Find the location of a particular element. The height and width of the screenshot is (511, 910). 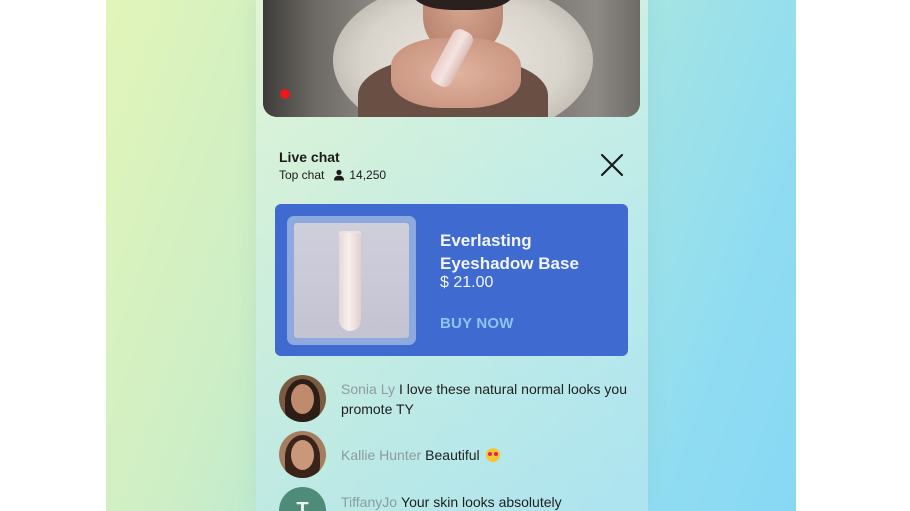

recording-indicator is located at coordinates (285, 94).